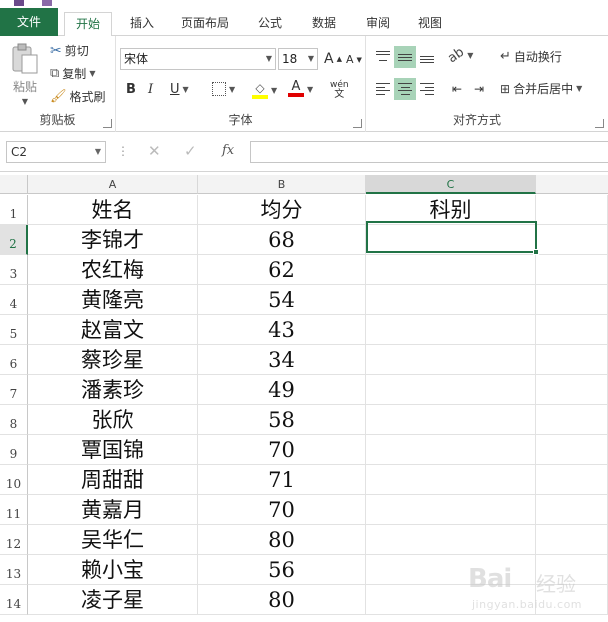 The image size is (608, 622). What do you see at coordinates (25, 74) in the screenshot?
I see `paste-button: 粘贴 ▼` at bounding box center [25, 74].